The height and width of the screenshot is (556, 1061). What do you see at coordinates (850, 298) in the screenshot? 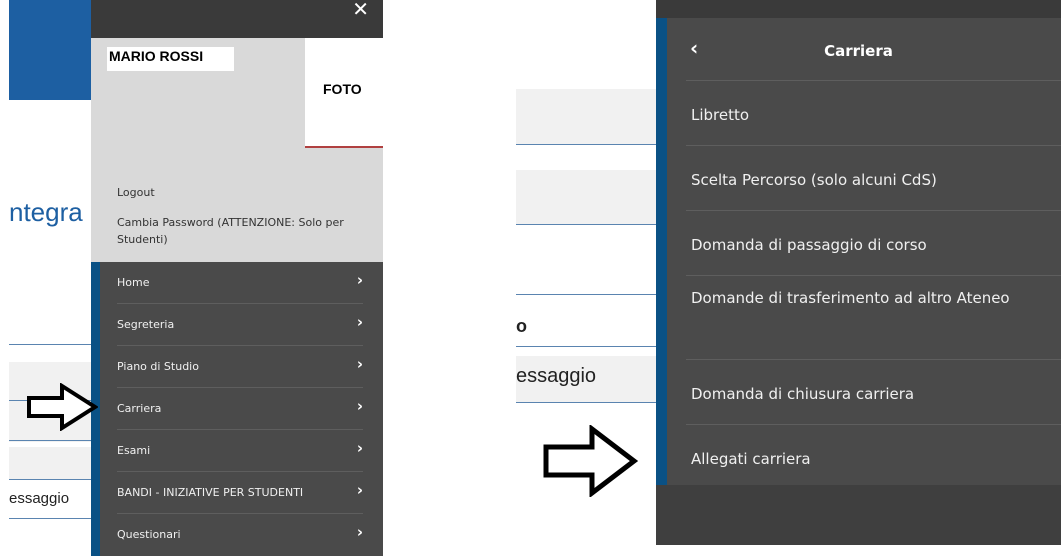
I see `submenu-item-label: Domande di trasferimento ad altro Ateneo` at bounding box center [850, 298].